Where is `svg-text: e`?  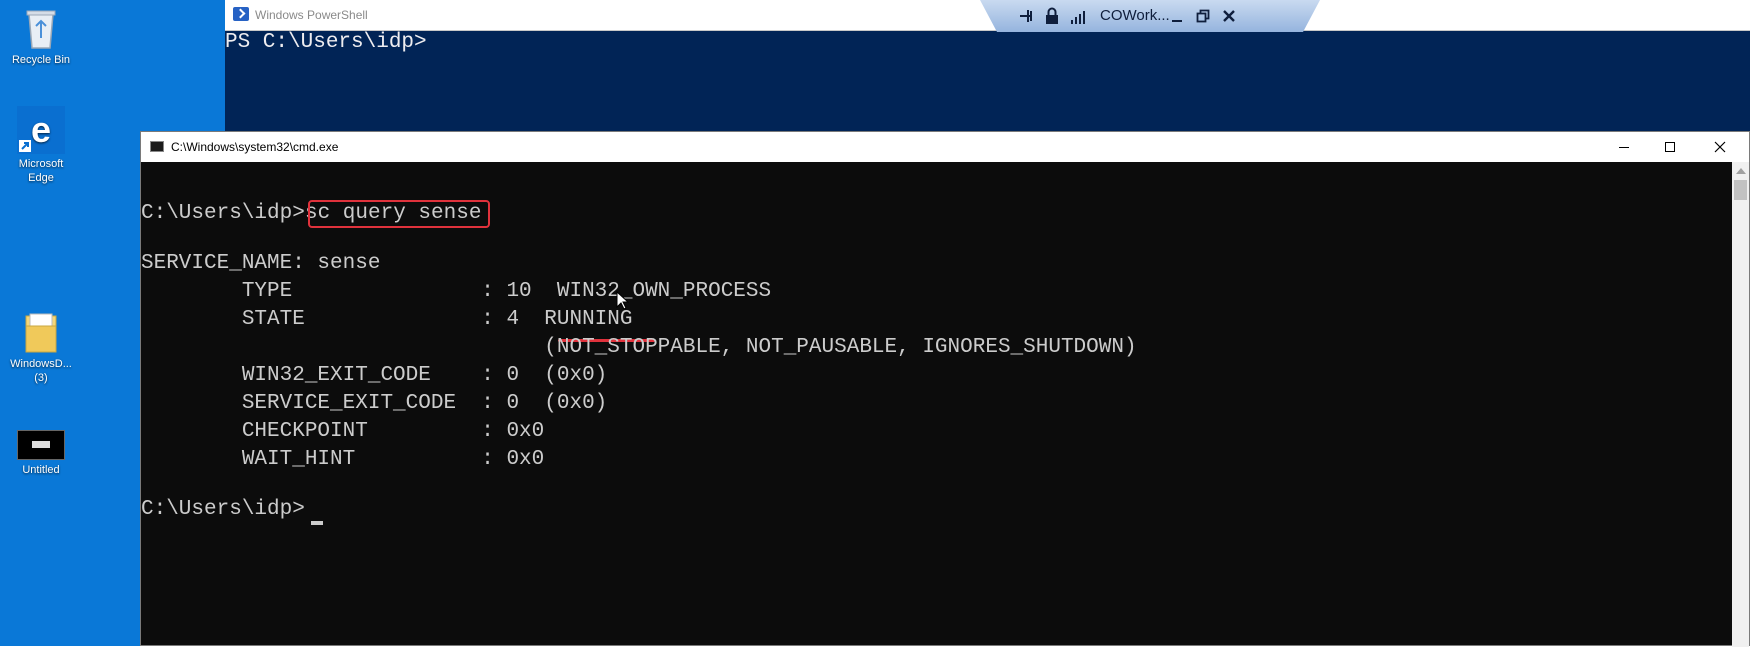
svg-text: e is located at coordinates (41, 129).